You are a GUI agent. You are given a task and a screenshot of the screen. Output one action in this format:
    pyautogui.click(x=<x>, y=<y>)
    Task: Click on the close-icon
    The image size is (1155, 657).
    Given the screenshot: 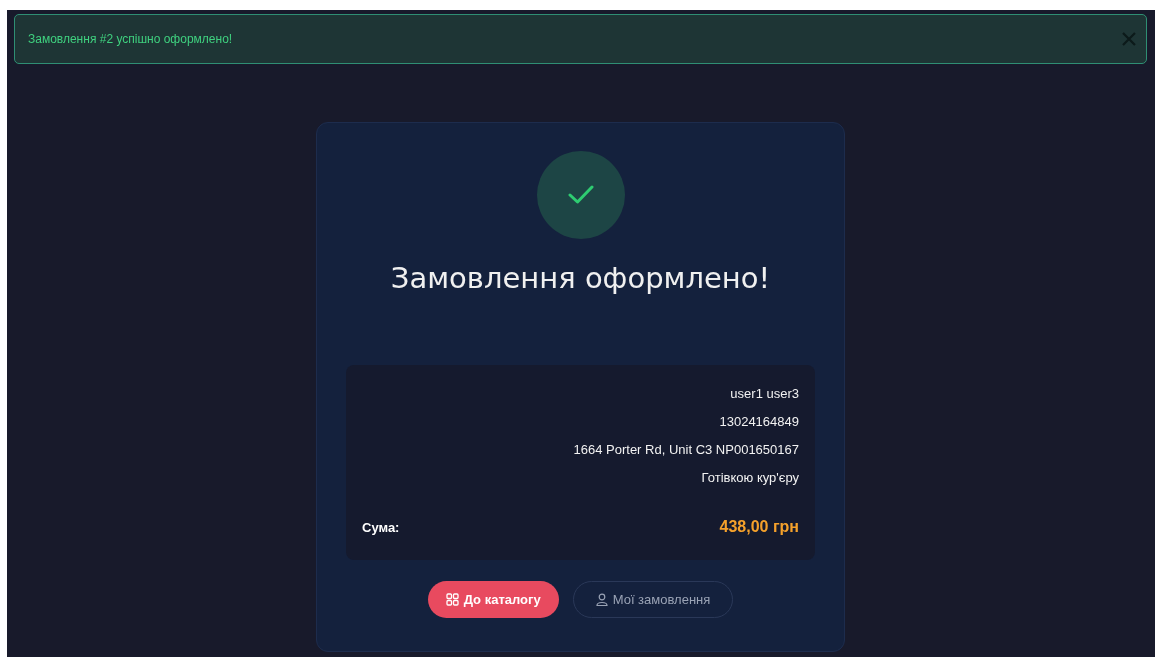 What is the action you would take?
    pyautogui.click(x=1129, y=39)
    